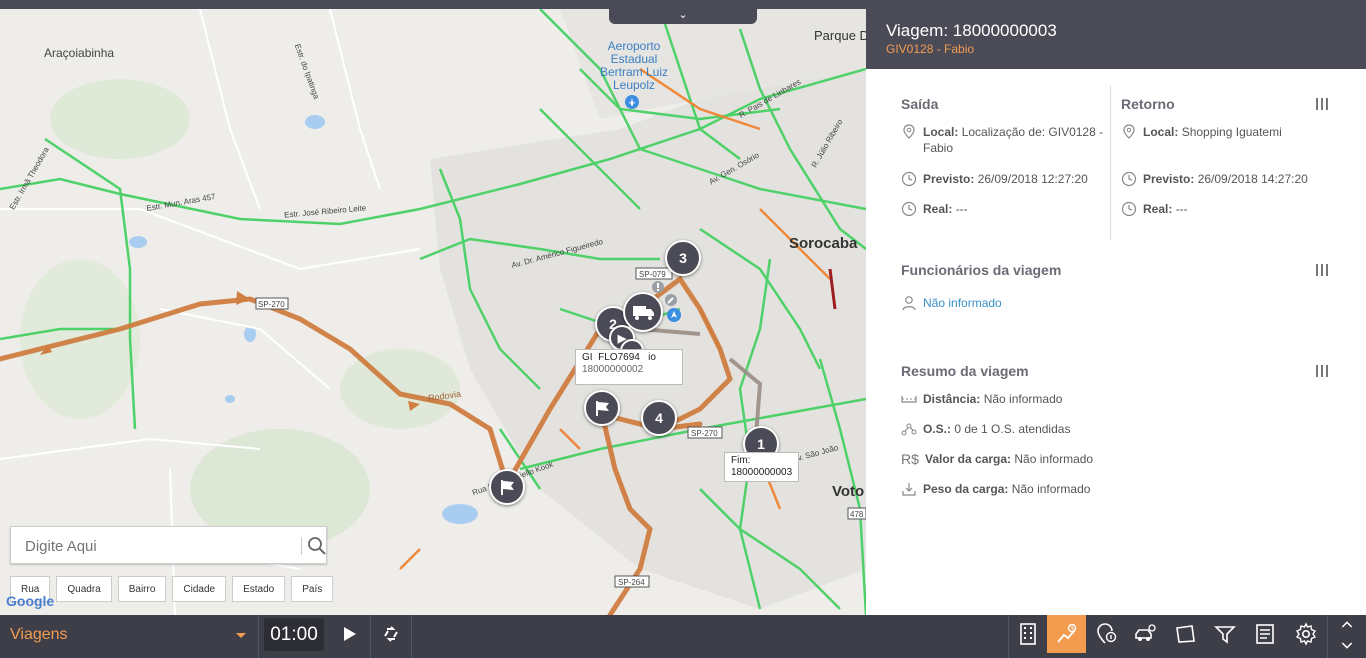 The height and width of the screenshot is (658, 1366). I want to click on gear-icon, so click(1305, 634).